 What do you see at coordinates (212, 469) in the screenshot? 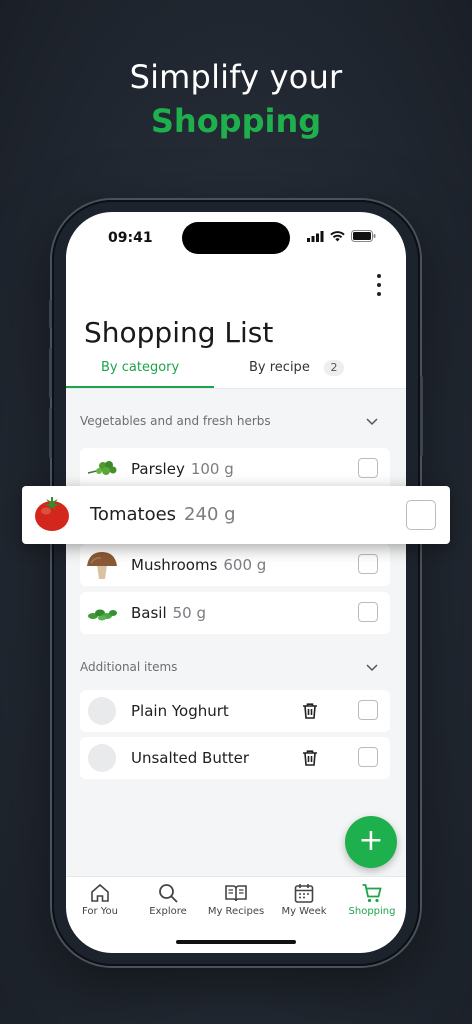
I see `item-quantity: 100 g` at bounding box center [212, 469].